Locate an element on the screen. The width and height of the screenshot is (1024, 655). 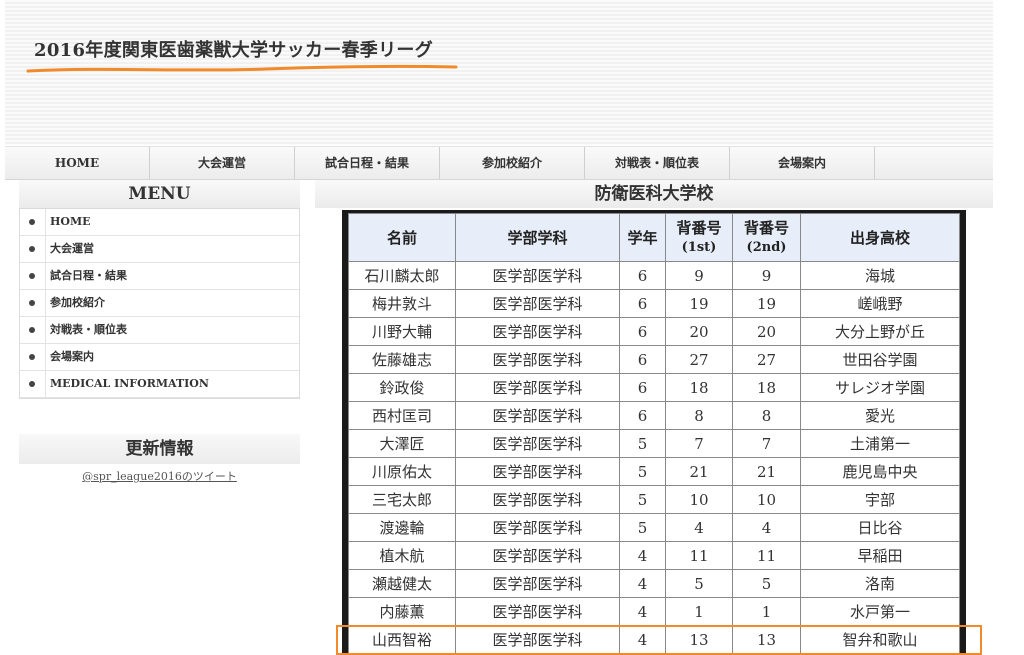
sidebar-item-label: 対戦表・順位表 is located at coordinates (88, 329).